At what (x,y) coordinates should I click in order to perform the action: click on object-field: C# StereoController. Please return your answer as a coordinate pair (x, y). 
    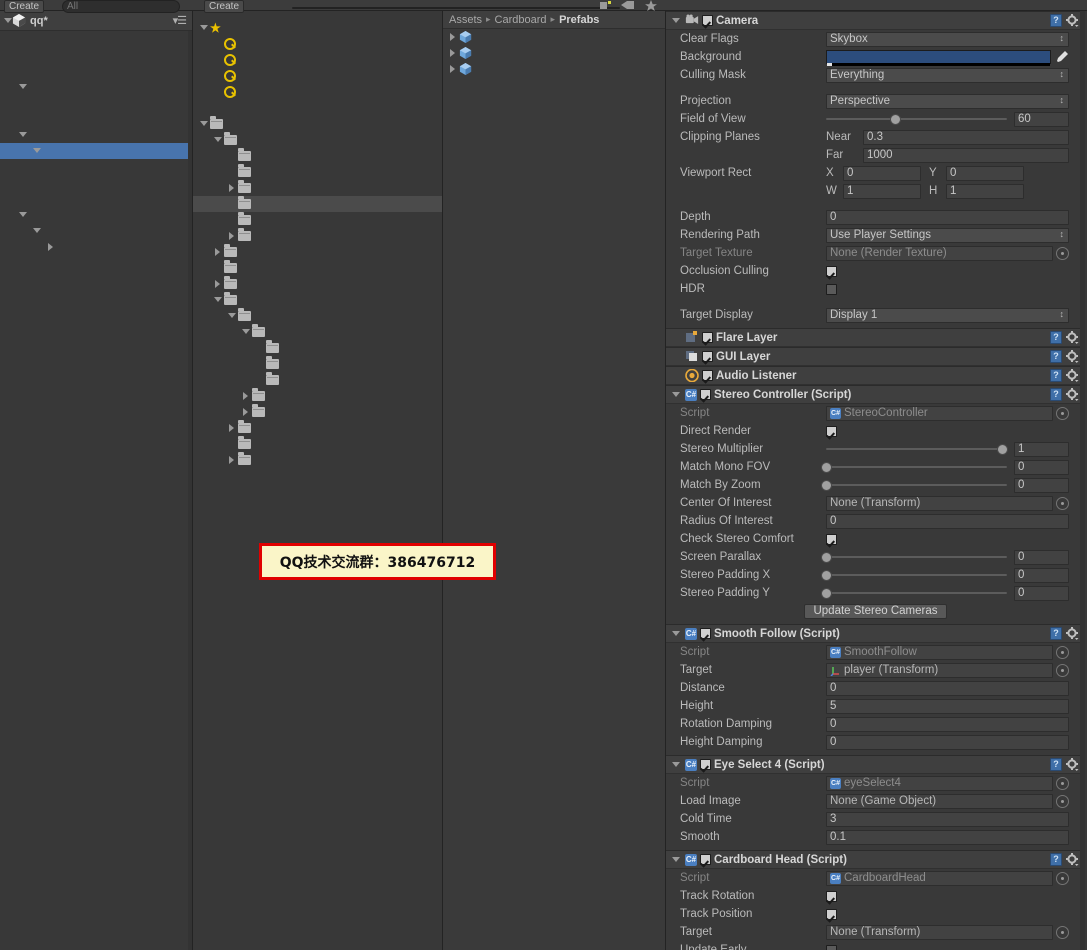
    Looking at the image, I should click on (939, 413).